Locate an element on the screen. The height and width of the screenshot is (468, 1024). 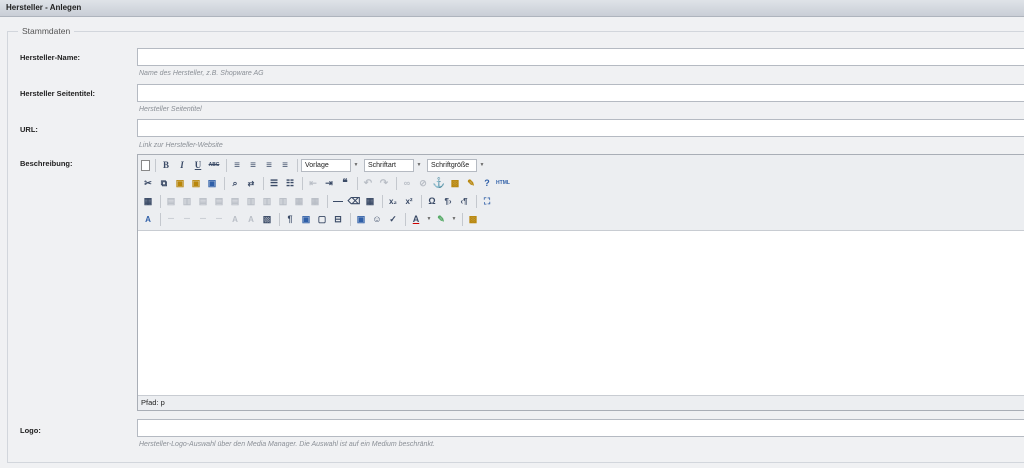
outdent-icon: ⇤ is located at coordinates (313, 183).